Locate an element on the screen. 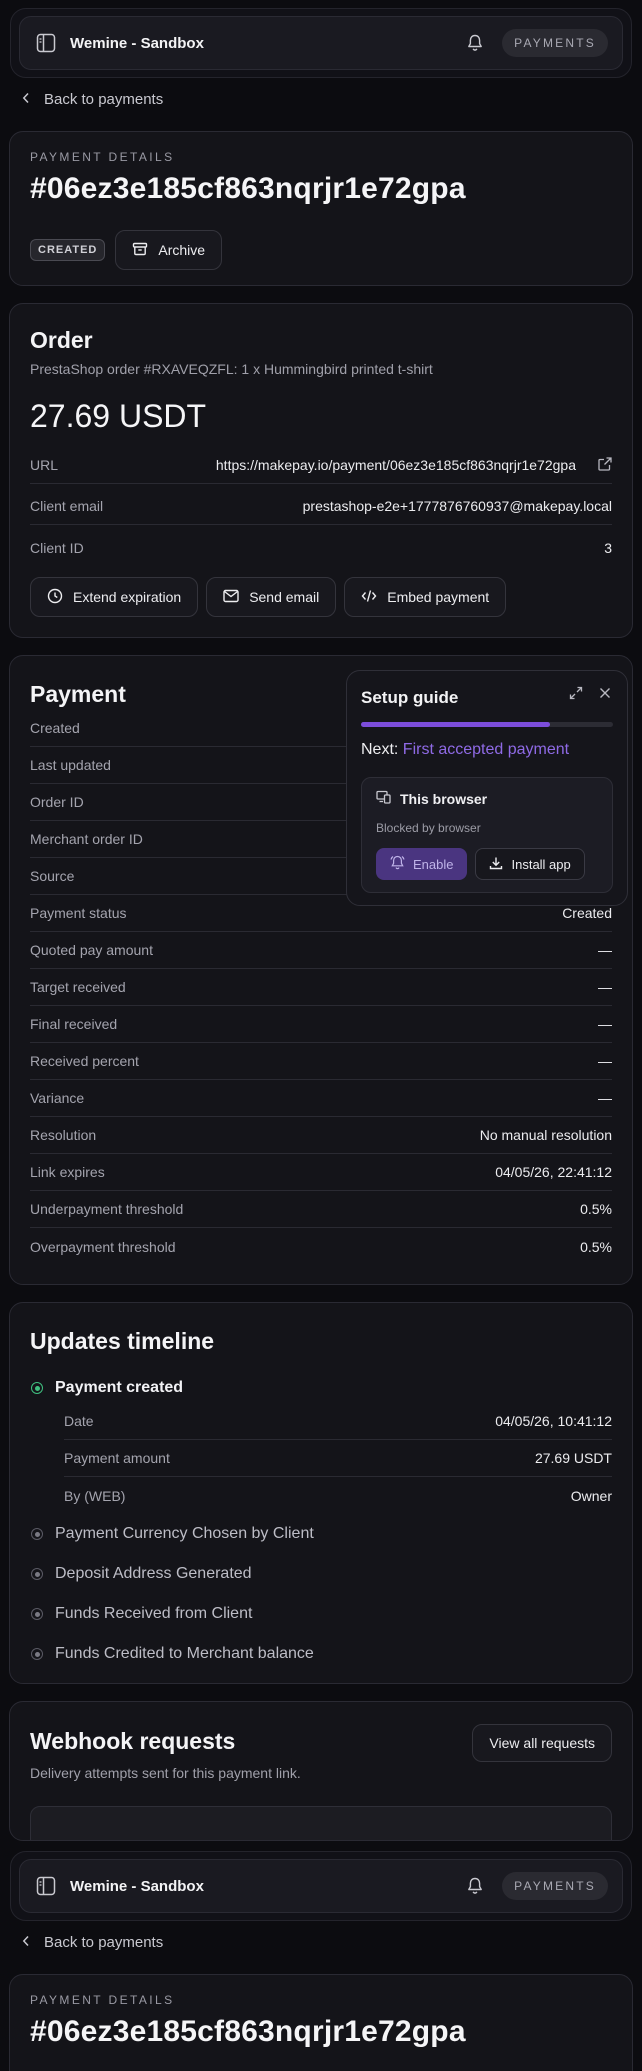 Image resolution: width=642 pixels, height=2071 pixels. download-icon is located at coordinates (496, 864).